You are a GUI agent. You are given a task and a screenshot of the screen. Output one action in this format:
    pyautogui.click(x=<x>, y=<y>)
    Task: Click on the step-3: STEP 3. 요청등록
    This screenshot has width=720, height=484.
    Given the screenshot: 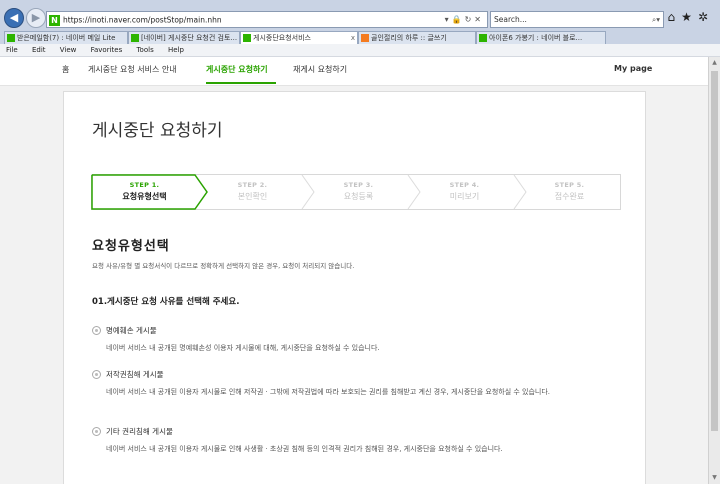 What is the action you would take?
    pyautogui.click(x=358, y=192)
    